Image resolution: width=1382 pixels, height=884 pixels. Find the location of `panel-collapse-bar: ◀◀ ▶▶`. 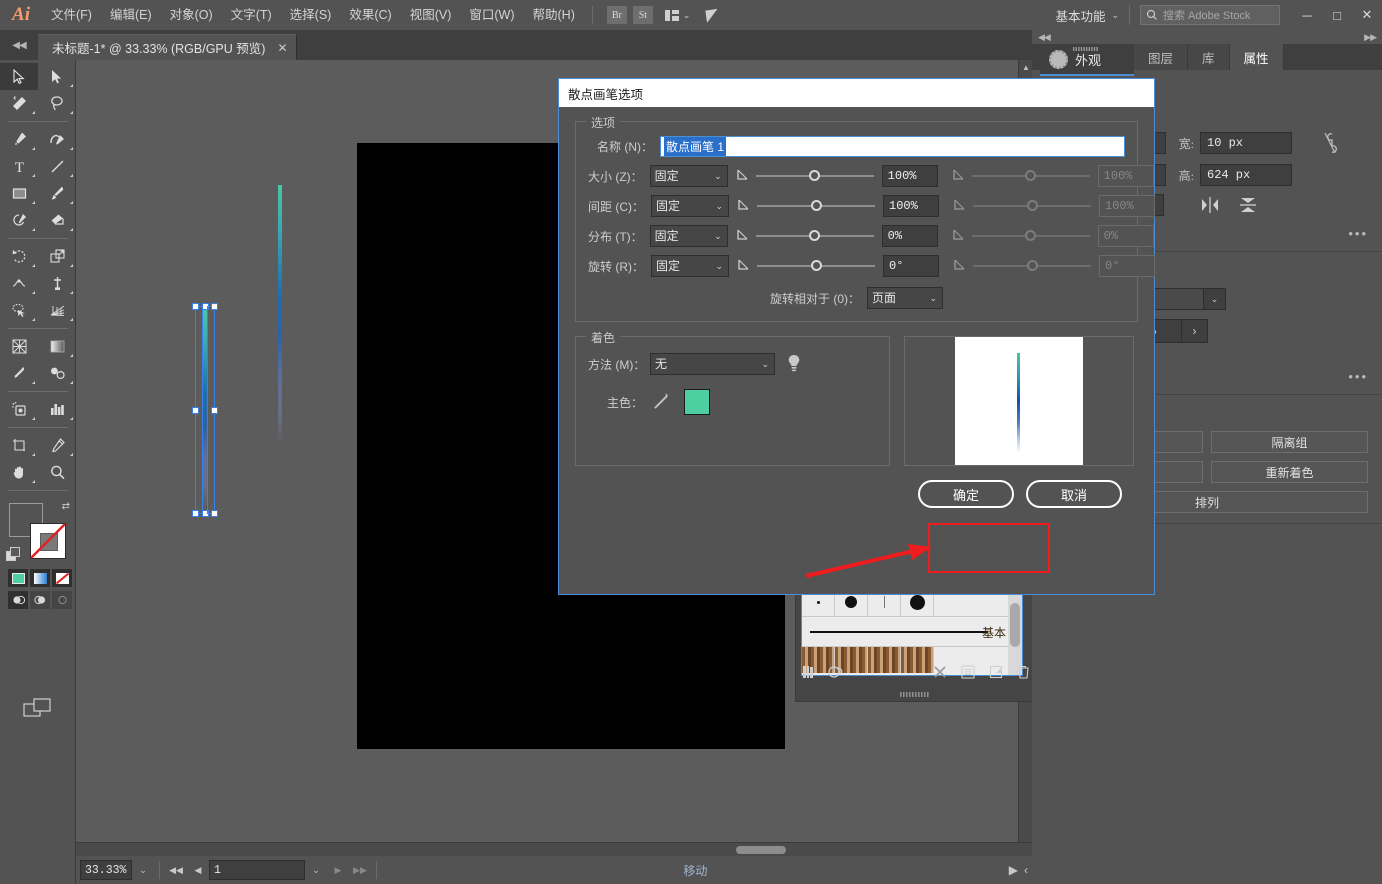

panel-collapse-bar: ◀◀ ▶▶ is located at coordinates (1207, 37).